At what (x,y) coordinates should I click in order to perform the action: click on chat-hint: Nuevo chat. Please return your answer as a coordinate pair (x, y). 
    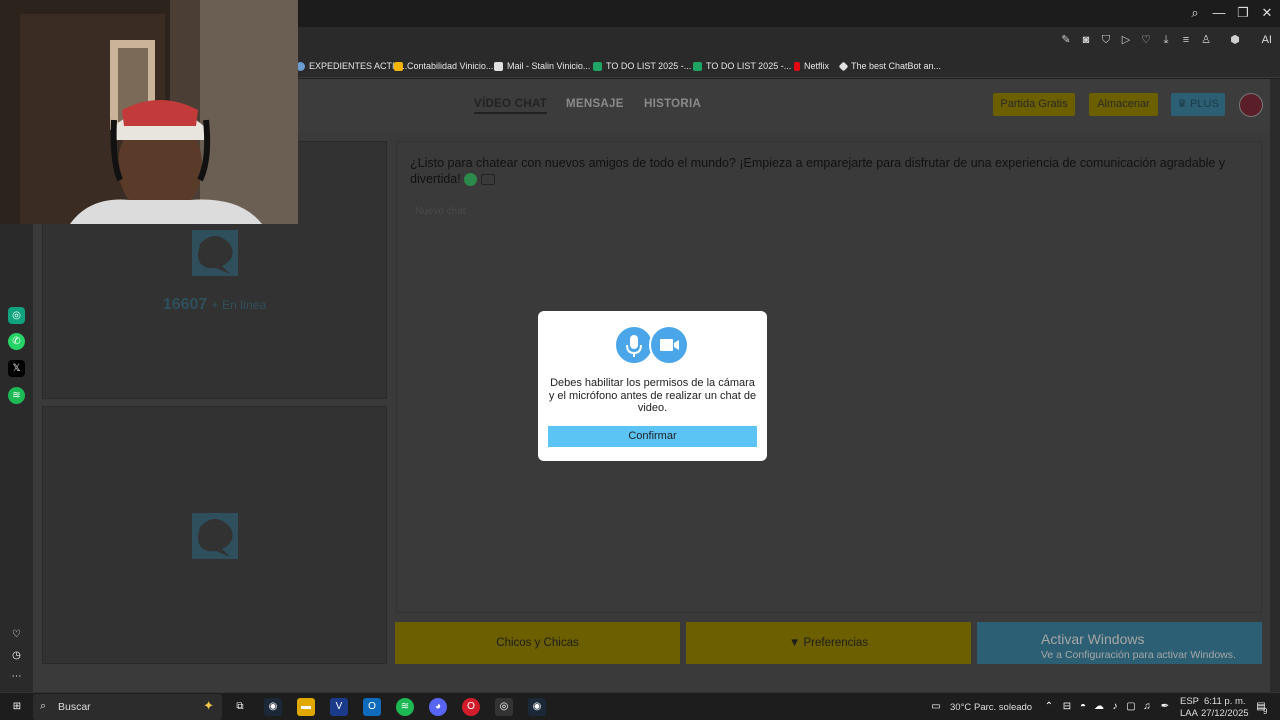
    Looking at the image, I should click on (440, 211).